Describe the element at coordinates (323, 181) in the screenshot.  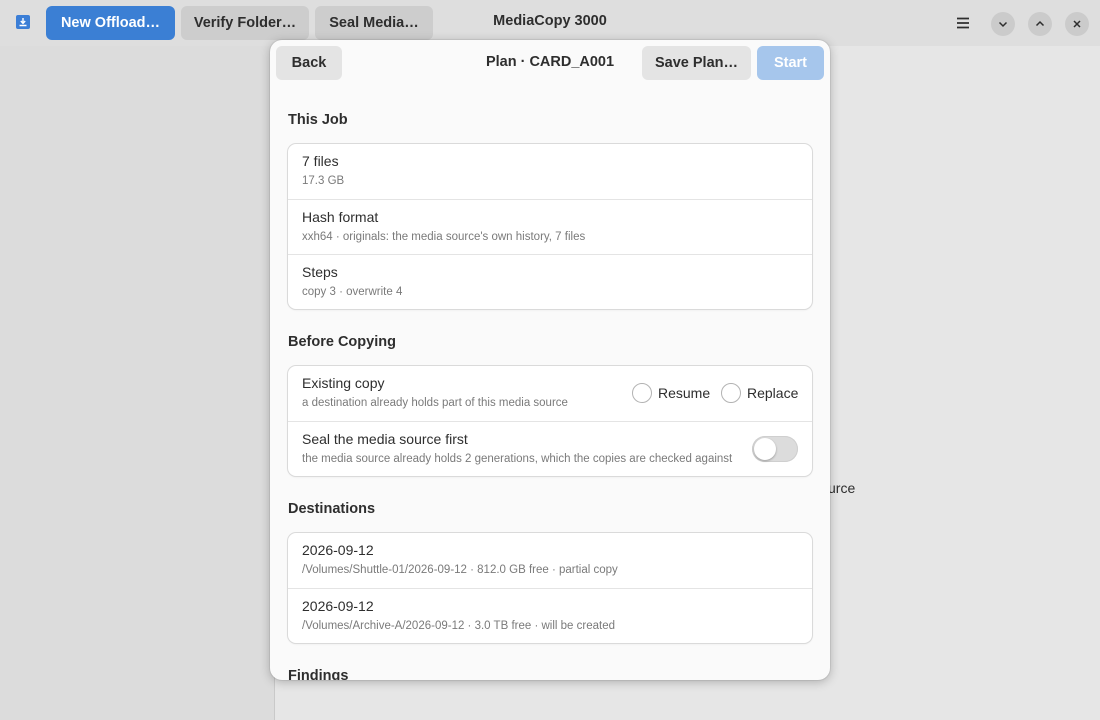
I see `row-subtitle: 17.3 GB` at that location.